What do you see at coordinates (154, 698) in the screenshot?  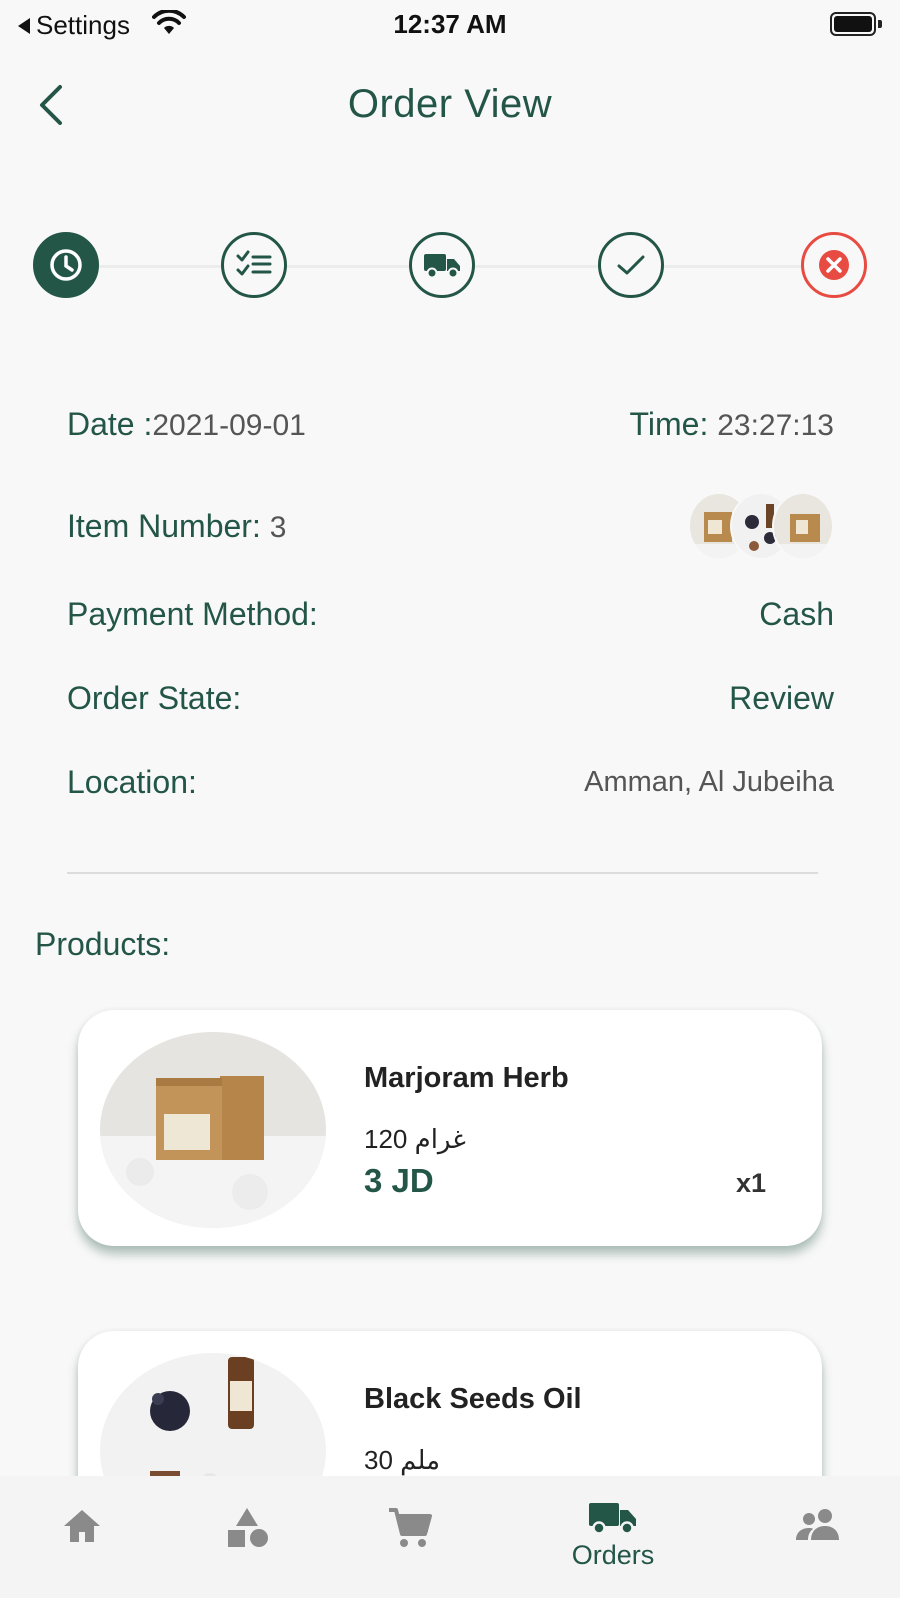 I see `order-state-label: Order State:` at bounding box center [154, 698].